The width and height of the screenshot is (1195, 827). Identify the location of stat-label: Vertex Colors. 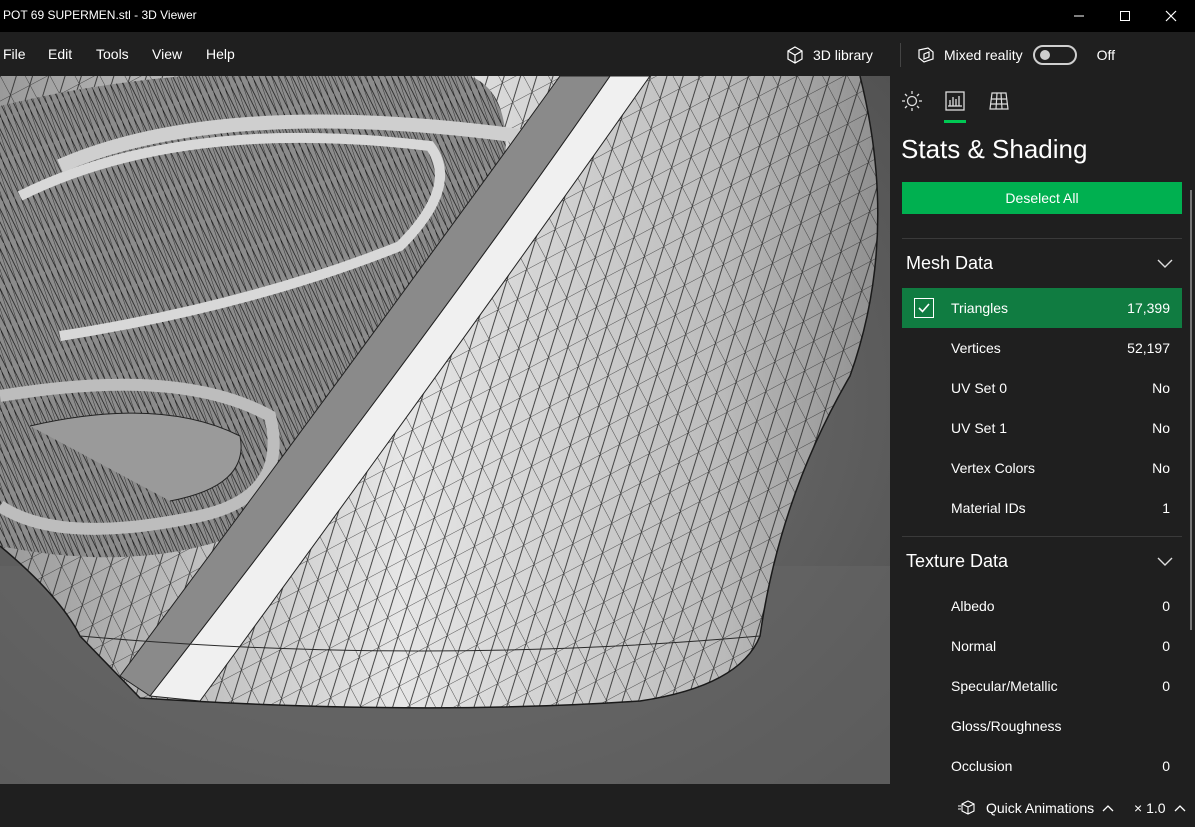
(993, 468).